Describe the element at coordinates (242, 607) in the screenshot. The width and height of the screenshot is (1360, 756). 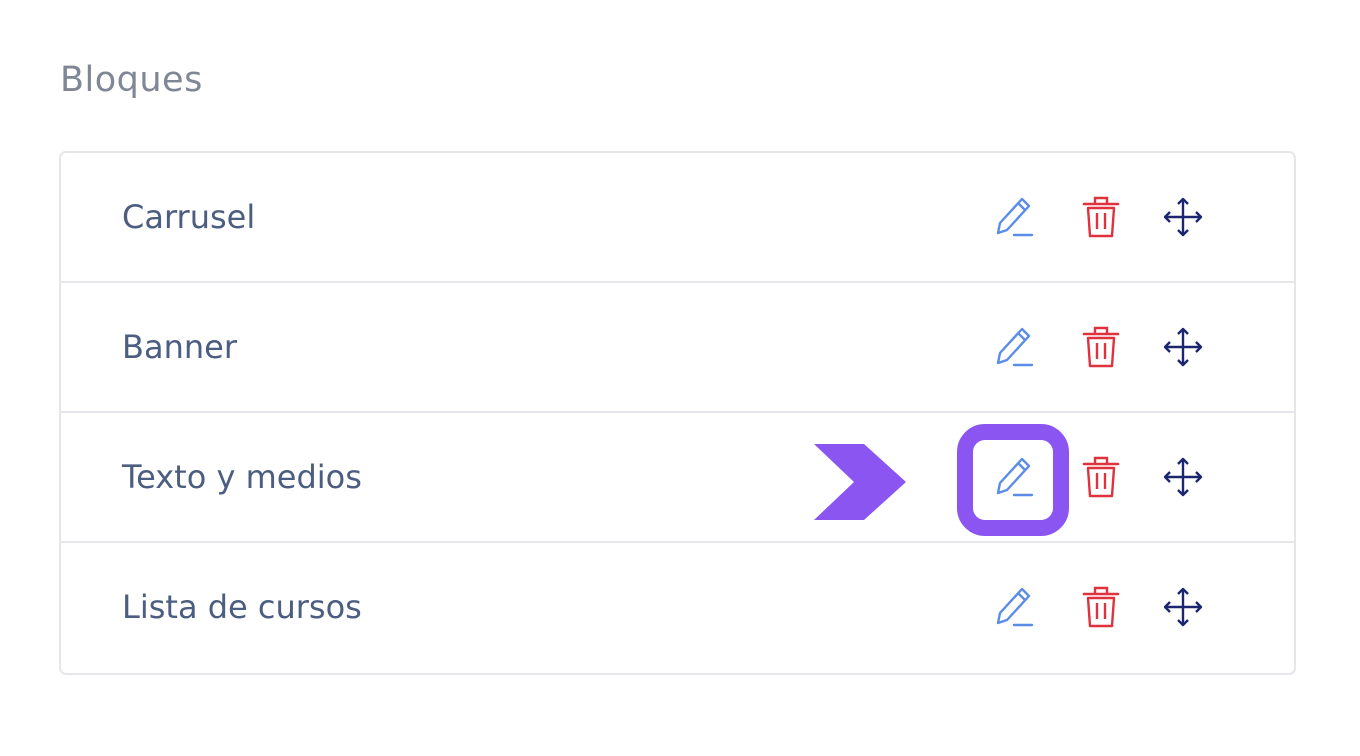
I see `block-name: Lista de cursos` at that location.